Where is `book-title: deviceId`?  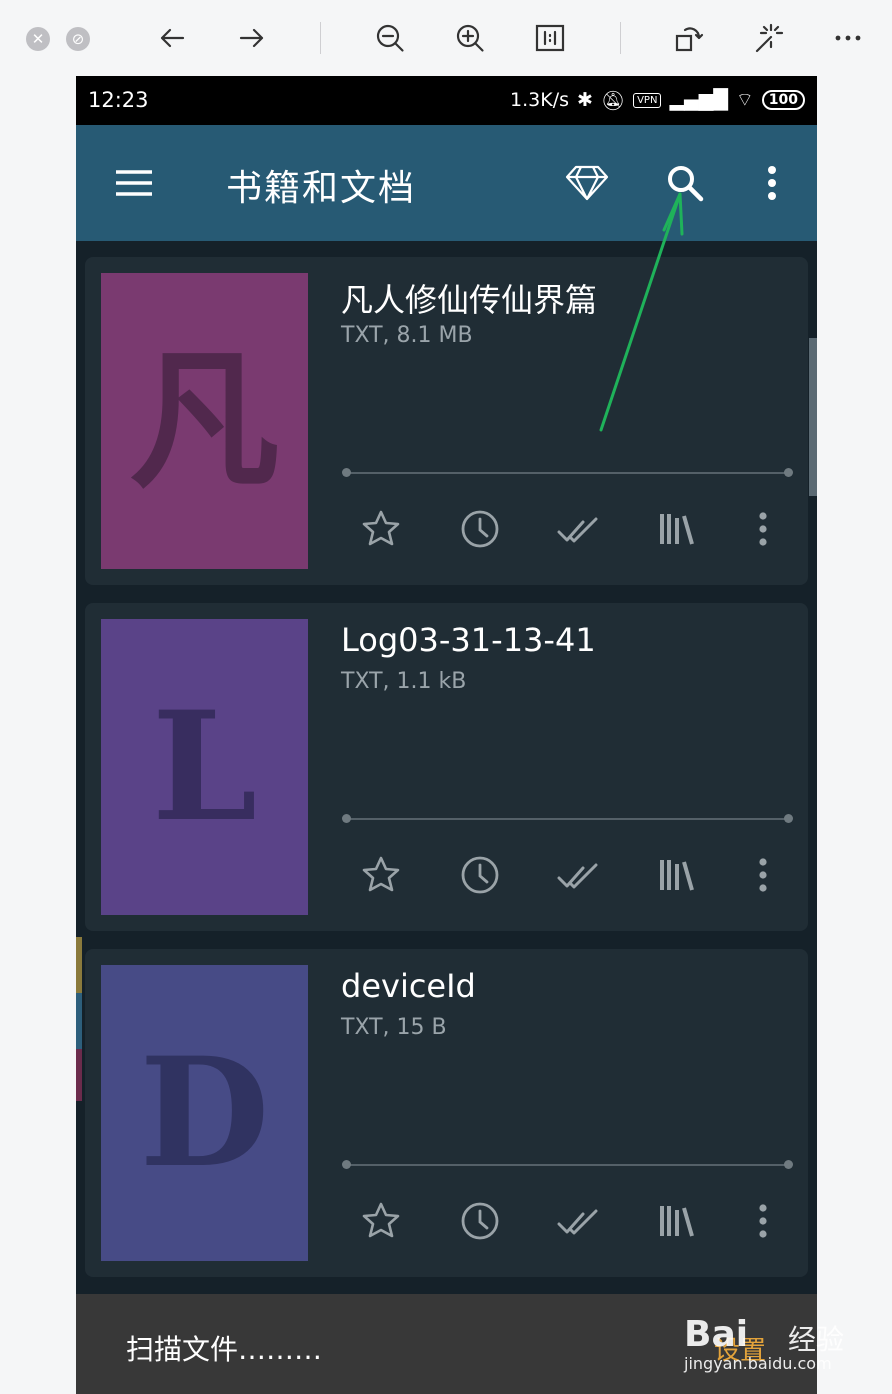
book-title: deviceId is located at coordinates (408, 986).